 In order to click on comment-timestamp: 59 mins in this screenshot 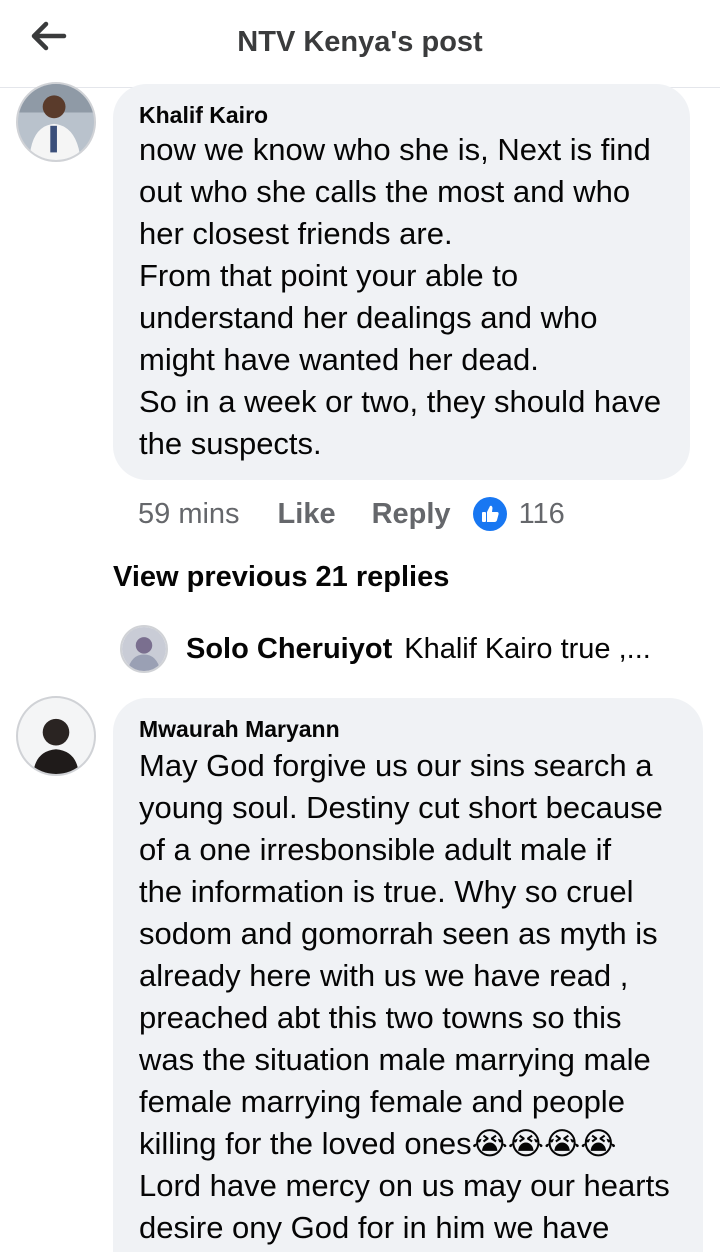, I will do `click(189, 513)`.